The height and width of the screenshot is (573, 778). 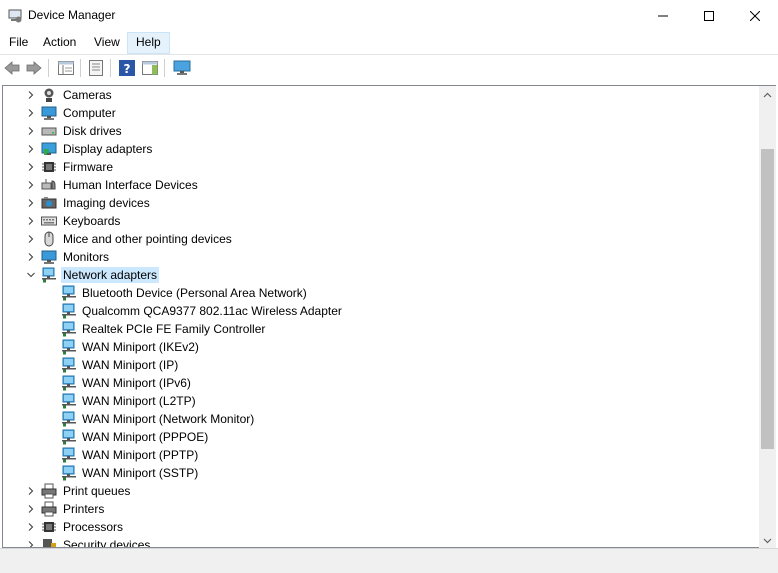 I want to click on forward-button, so click(x=34, y=68).